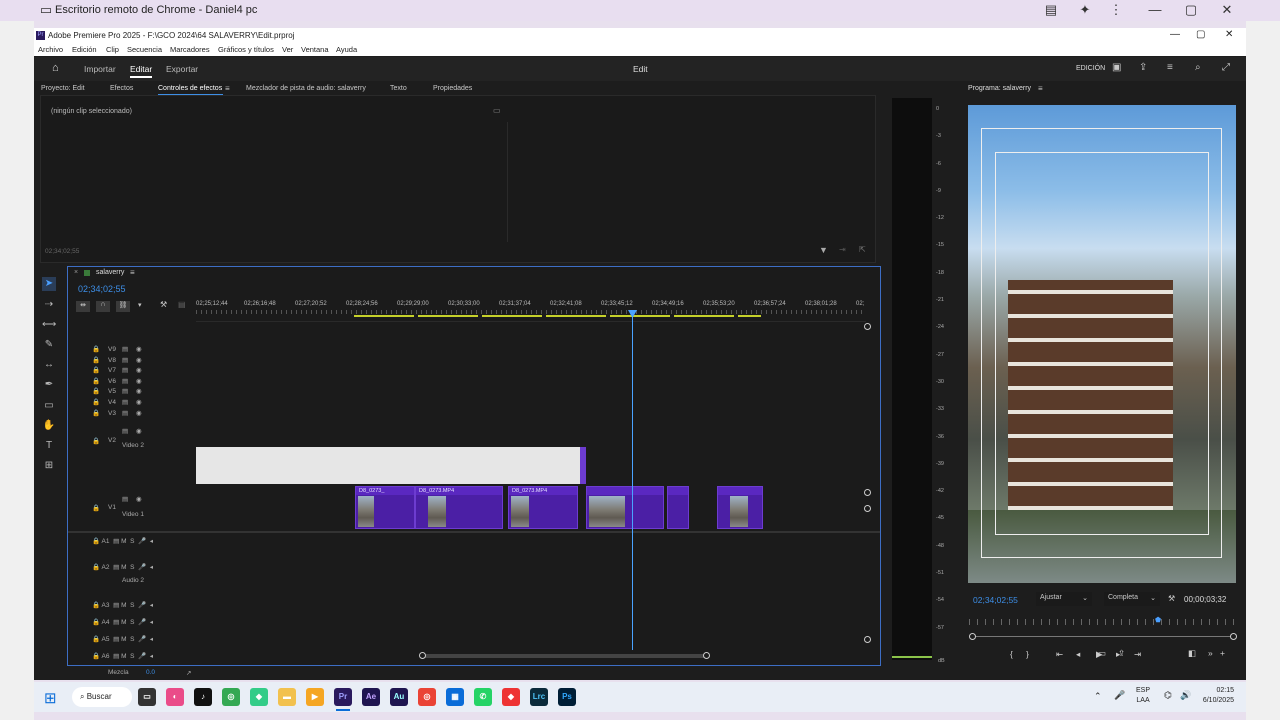 The height and width of the screenshot is (720, 1280). I want to click on extract-icon: ⇪, so click(1121, 653).